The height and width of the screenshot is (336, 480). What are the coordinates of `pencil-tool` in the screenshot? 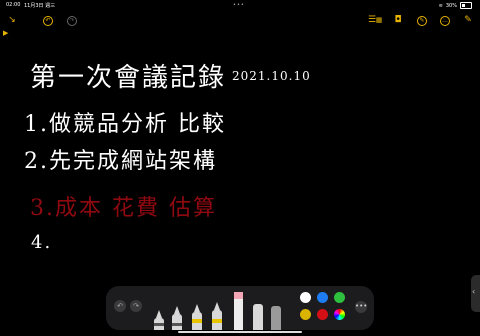 It's located at (217, 316).